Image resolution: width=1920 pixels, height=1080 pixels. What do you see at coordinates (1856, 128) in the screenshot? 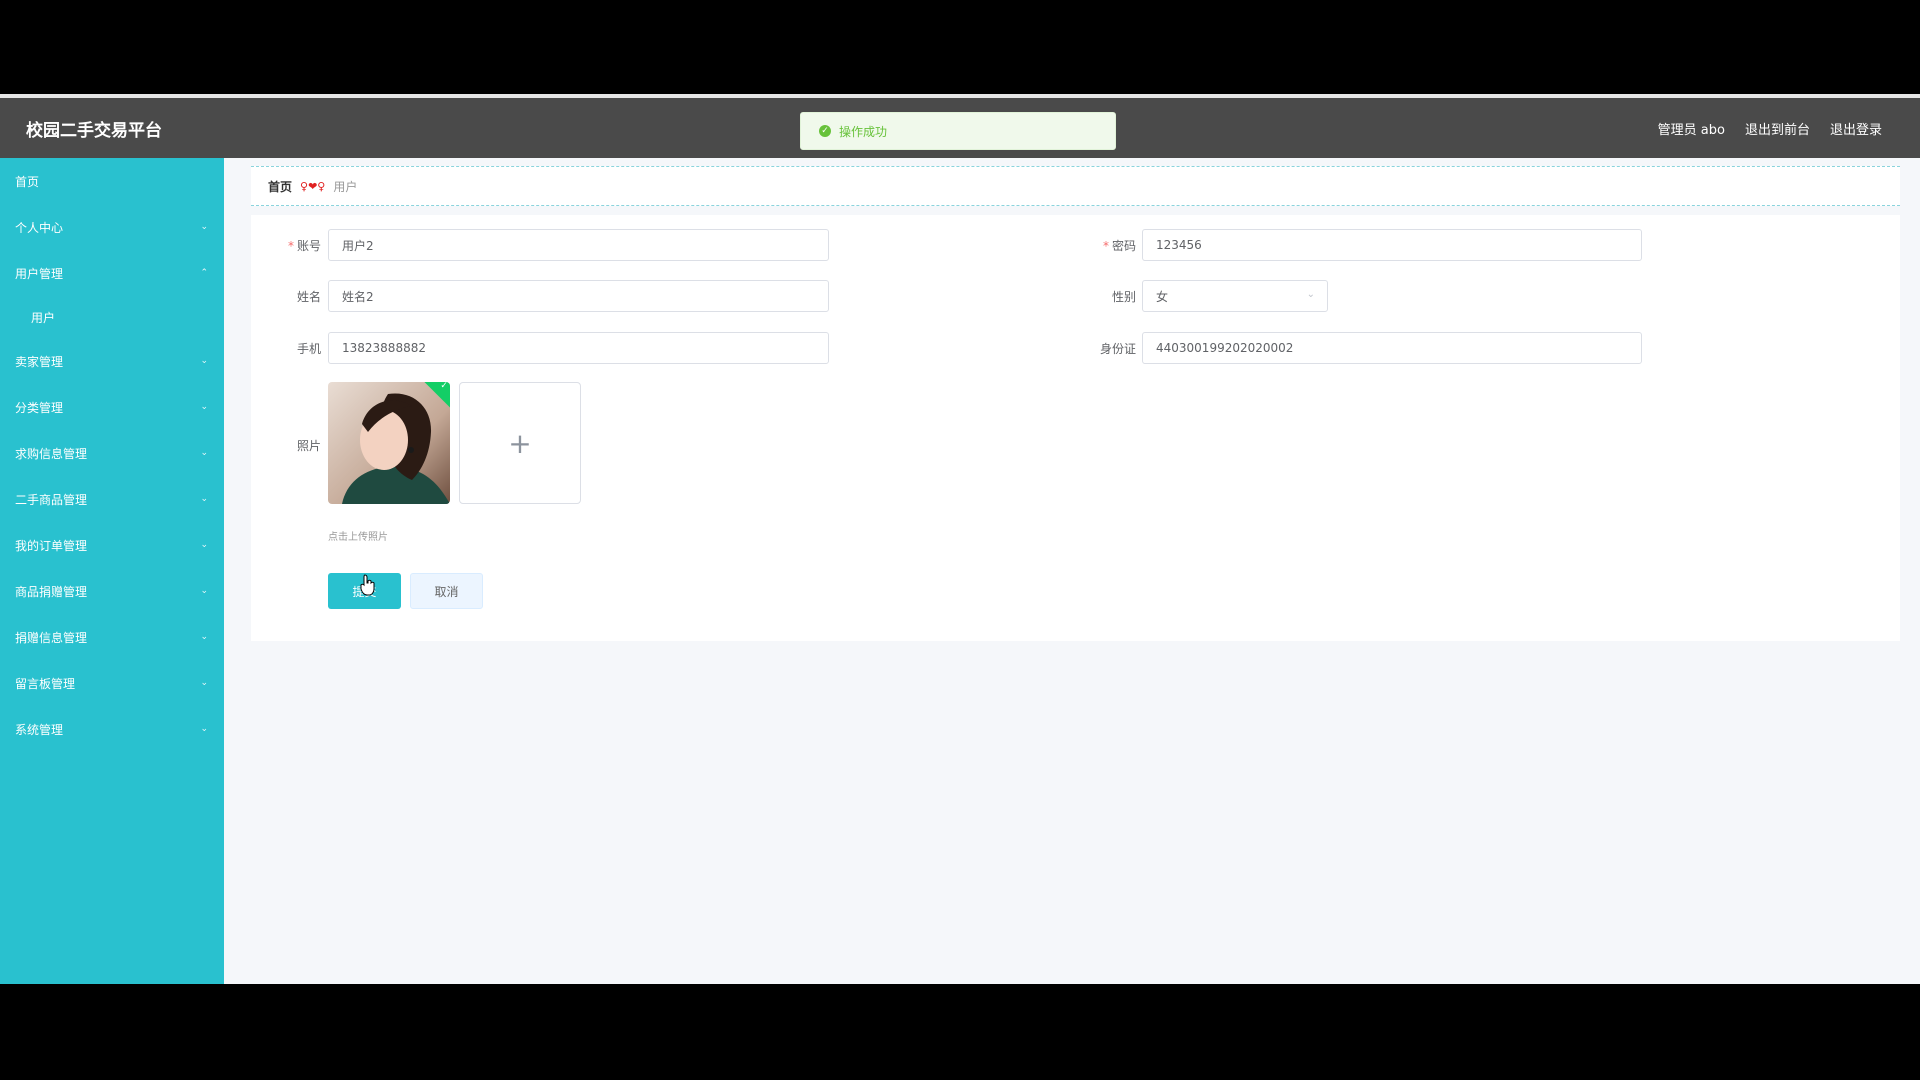
I see `logout-link: 退出登录` at bounding box center [1856, 128].